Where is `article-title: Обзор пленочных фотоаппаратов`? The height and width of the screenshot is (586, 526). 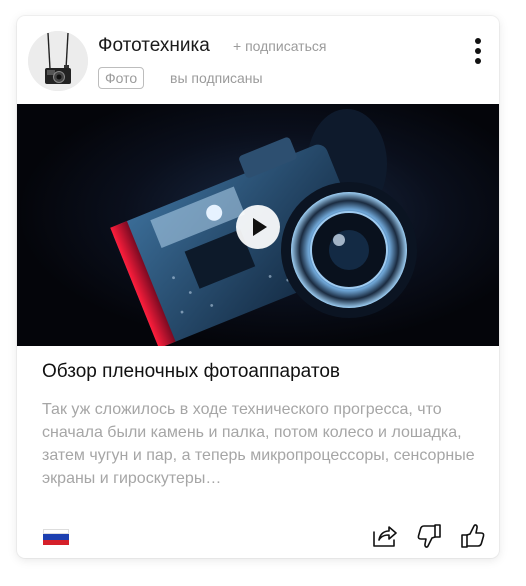
article-title: Обзор пленочных фотоаппаратов is located at coordinates (262, 372).